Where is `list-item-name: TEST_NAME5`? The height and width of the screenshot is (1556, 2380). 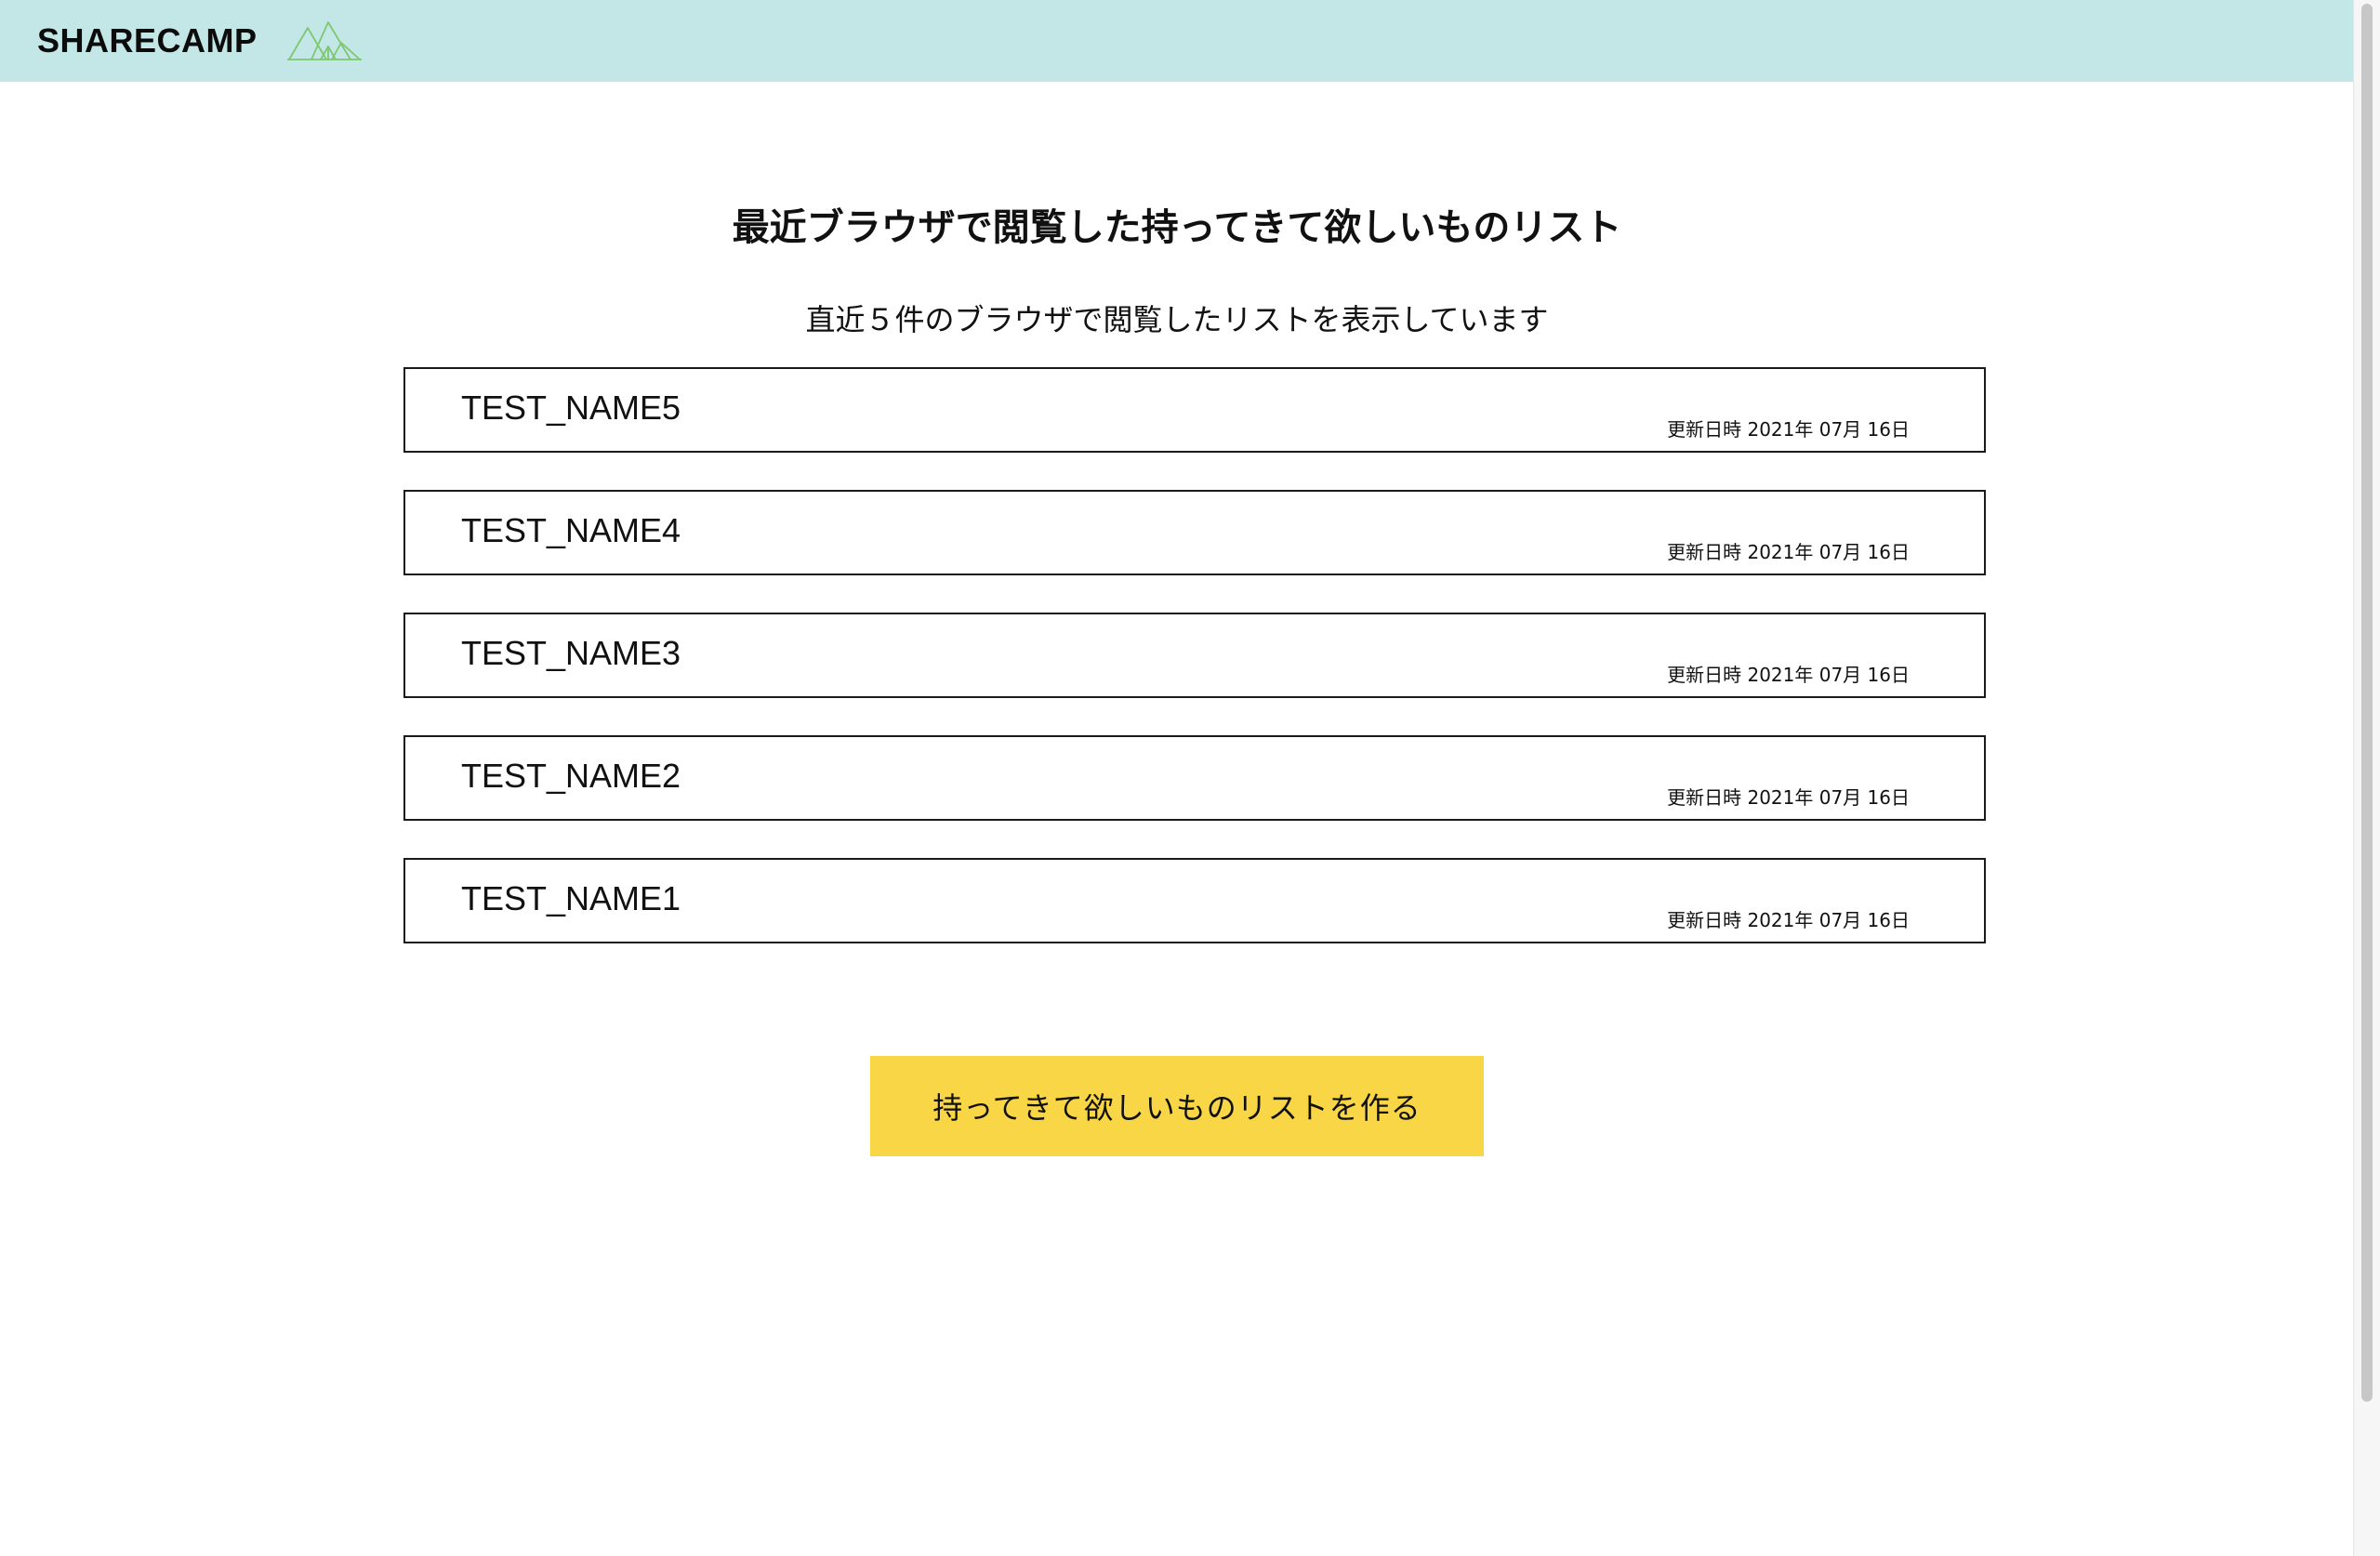
list-item-name: TEST_NAME5 is located at coordinates (571, 408).